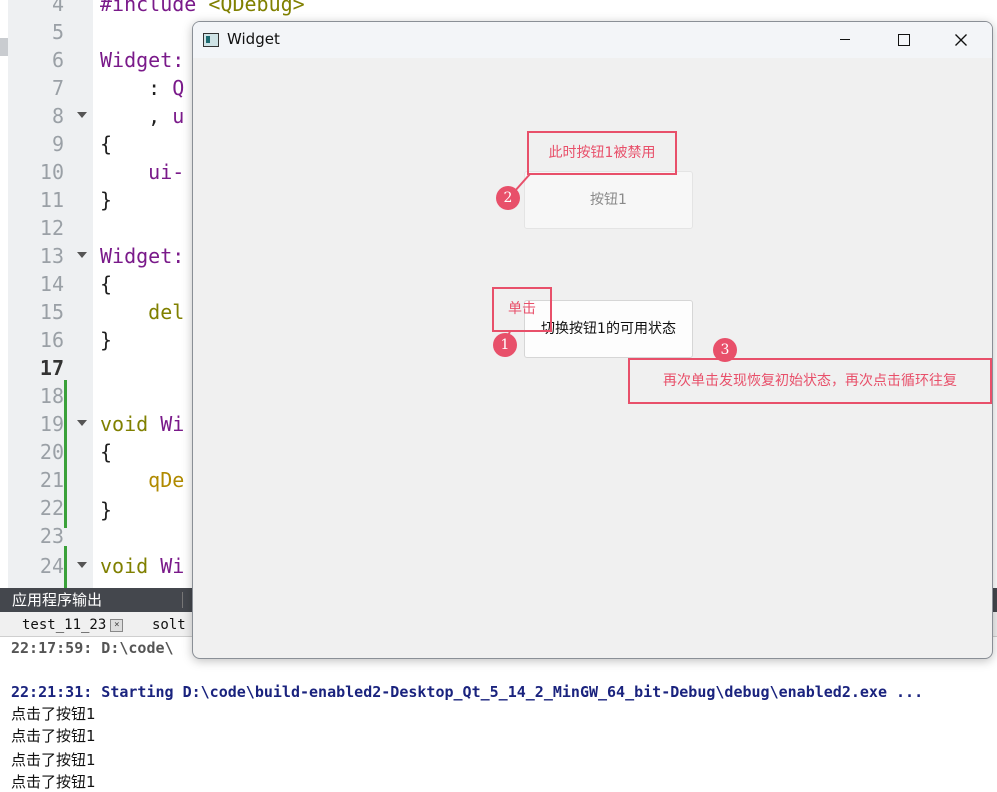  I want to click on annotation-badge-1: 1, so click(505, 345).